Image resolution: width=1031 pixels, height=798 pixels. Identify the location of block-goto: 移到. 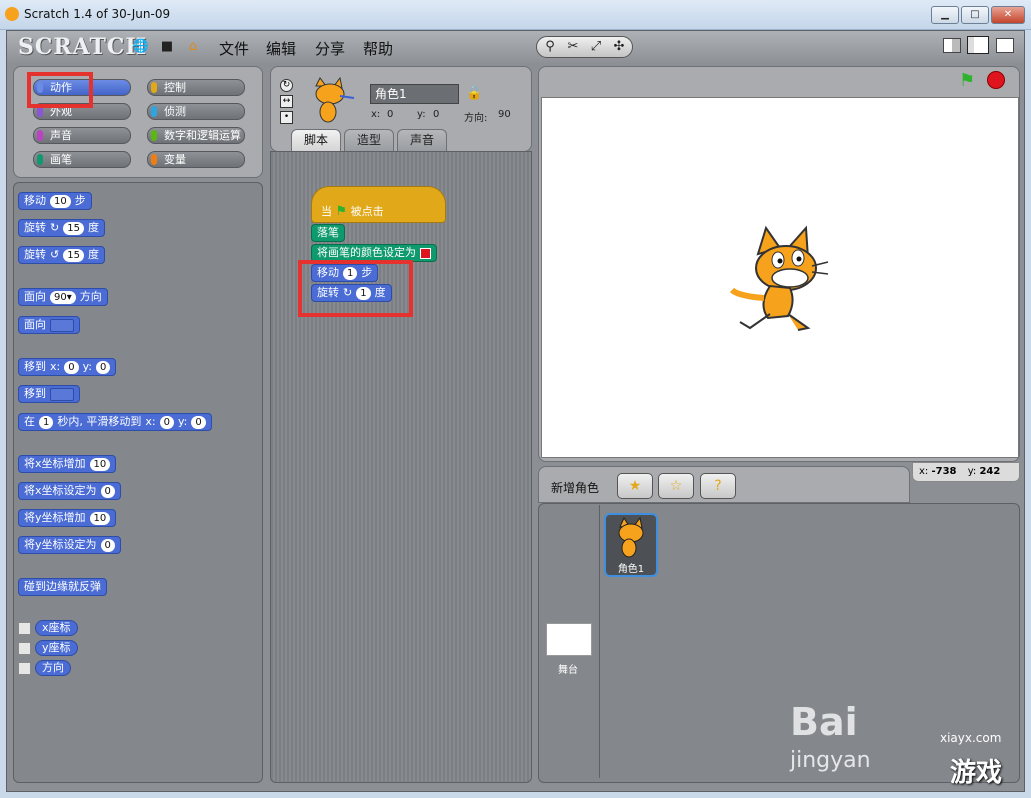
(49, 394).